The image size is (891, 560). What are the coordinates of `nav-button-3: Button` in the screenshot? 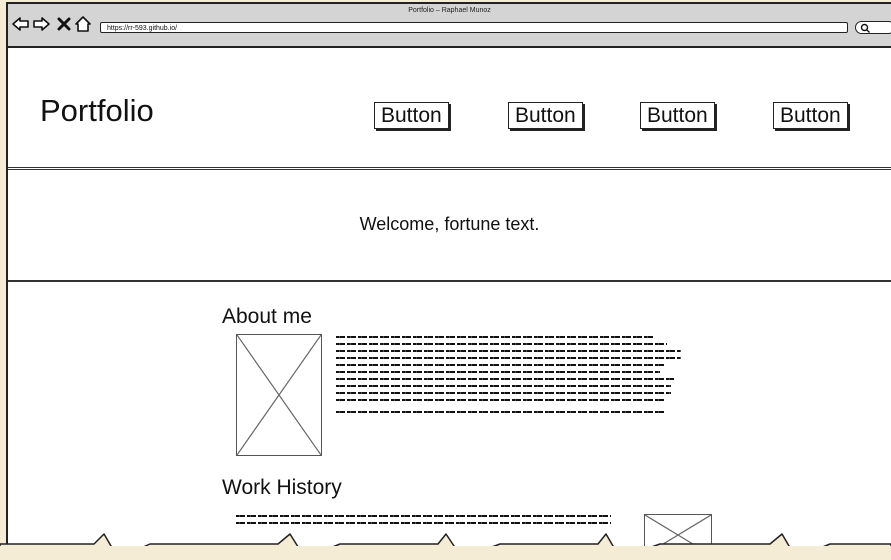 It's located at (677, 115).